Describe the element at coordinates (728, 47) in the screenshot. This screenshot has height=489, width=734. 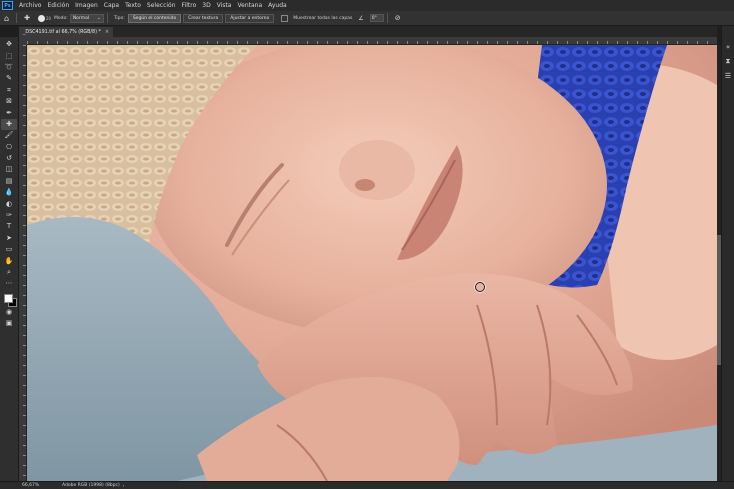
I see `panel-collapse-icon: «` at that location.